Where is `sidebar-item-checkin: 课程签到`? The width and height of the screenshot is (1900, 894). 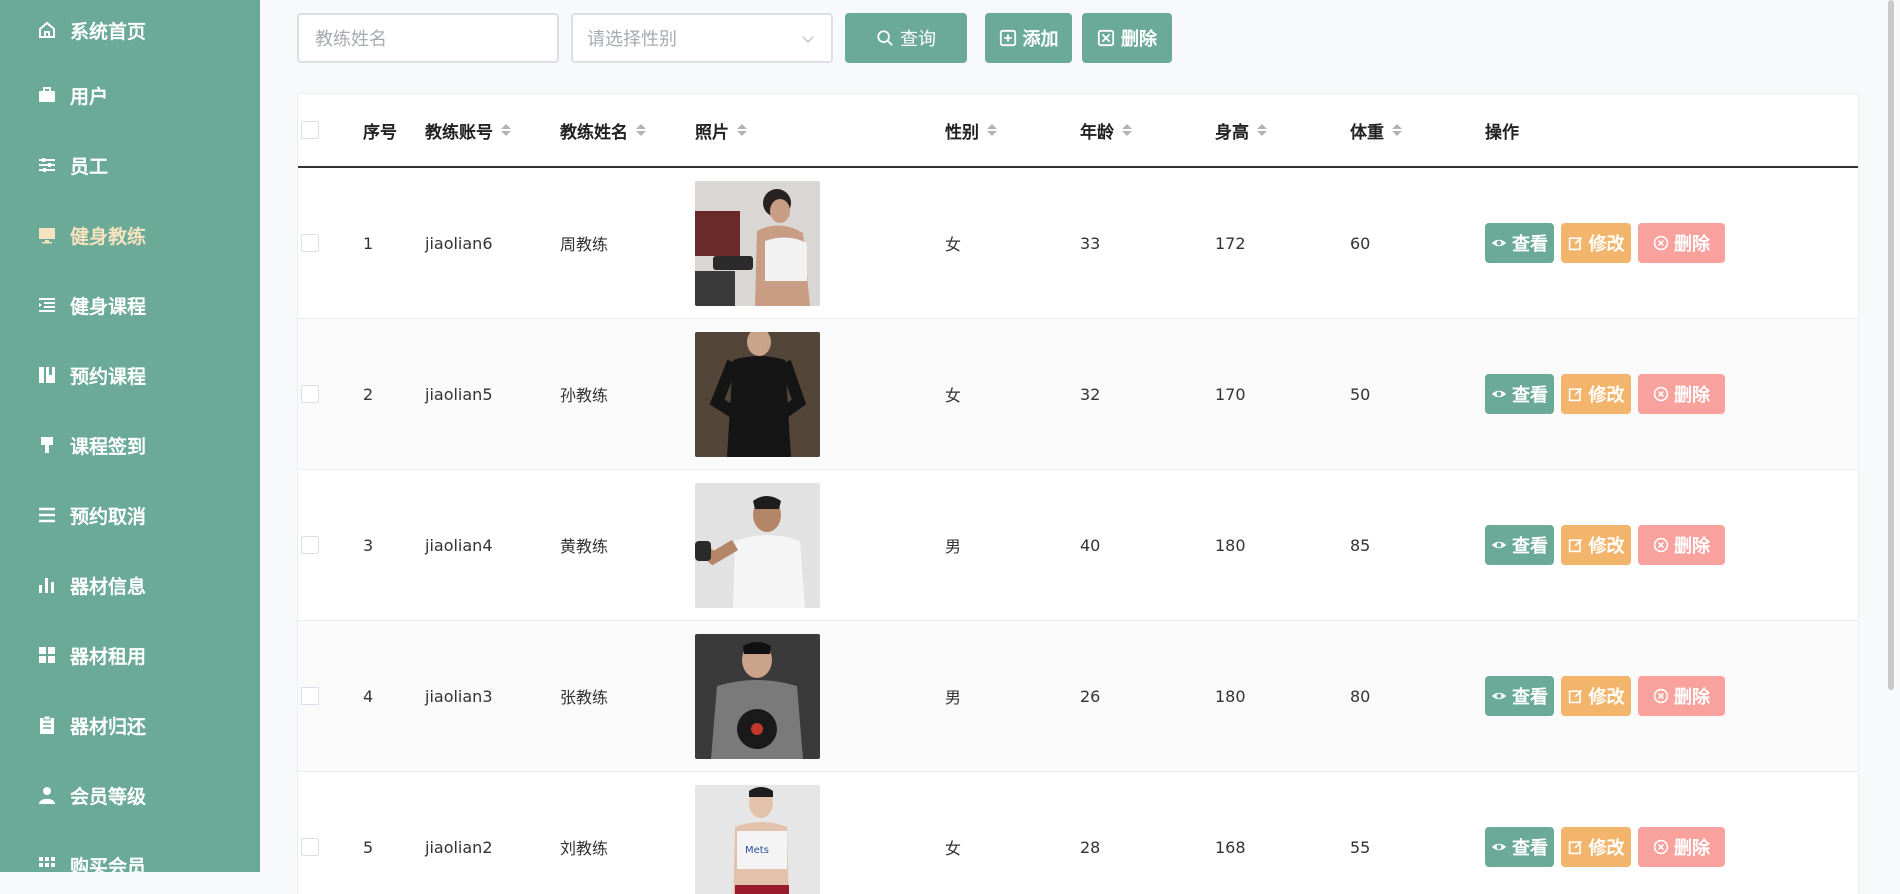 sidebar-item-checkin: 课程签到 is located at coordinates (130, 445).